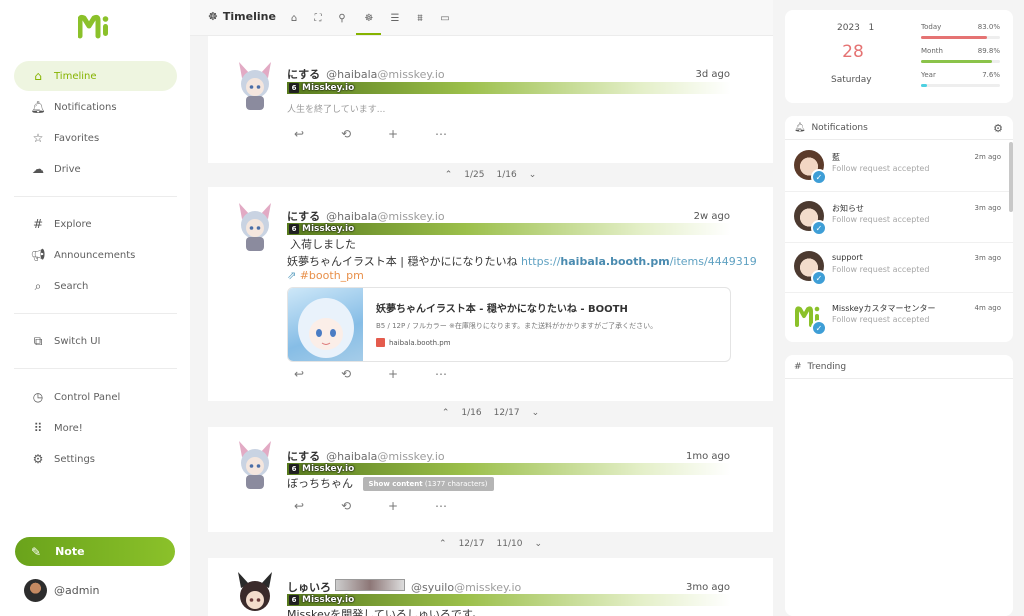 Image resolution: width=1024 pixels, height=616 pixels. What do you see at coordinates (639, 261) in the screenshot?
I see `note-link: https://haibala.booth.pm/items/4449319` at bounding box center [639, 261].